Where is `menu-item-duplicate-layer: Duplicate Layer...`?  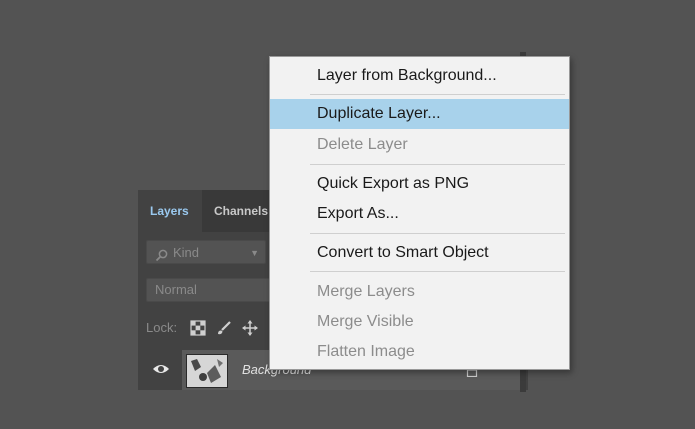
menu-item-duplicate-layer: Duplicate Layer... is located at coordinates (419, 114).